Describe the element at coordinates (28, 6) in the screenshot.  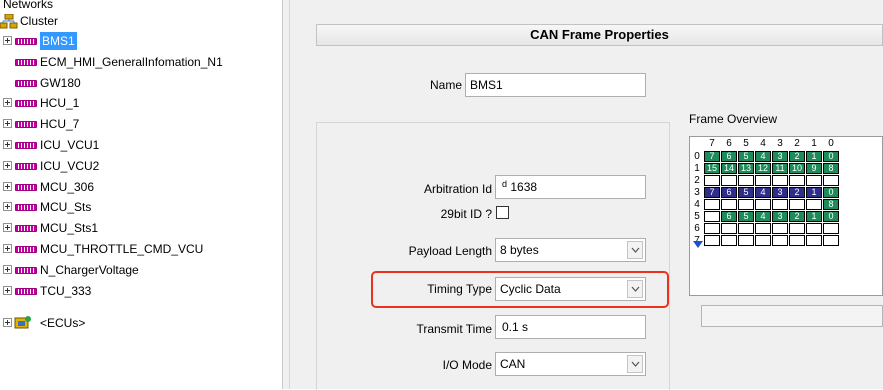
I see `tree-root: Networks` at that location.